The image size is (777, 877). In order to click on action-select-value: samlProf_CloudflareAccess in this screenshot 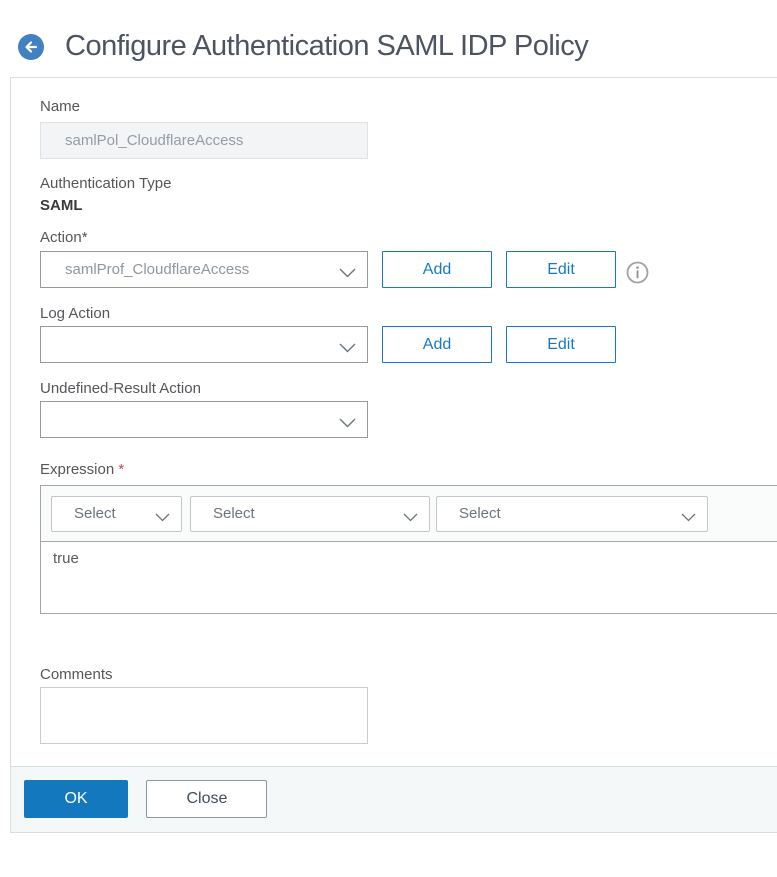, I will do `click(157, 269)`.